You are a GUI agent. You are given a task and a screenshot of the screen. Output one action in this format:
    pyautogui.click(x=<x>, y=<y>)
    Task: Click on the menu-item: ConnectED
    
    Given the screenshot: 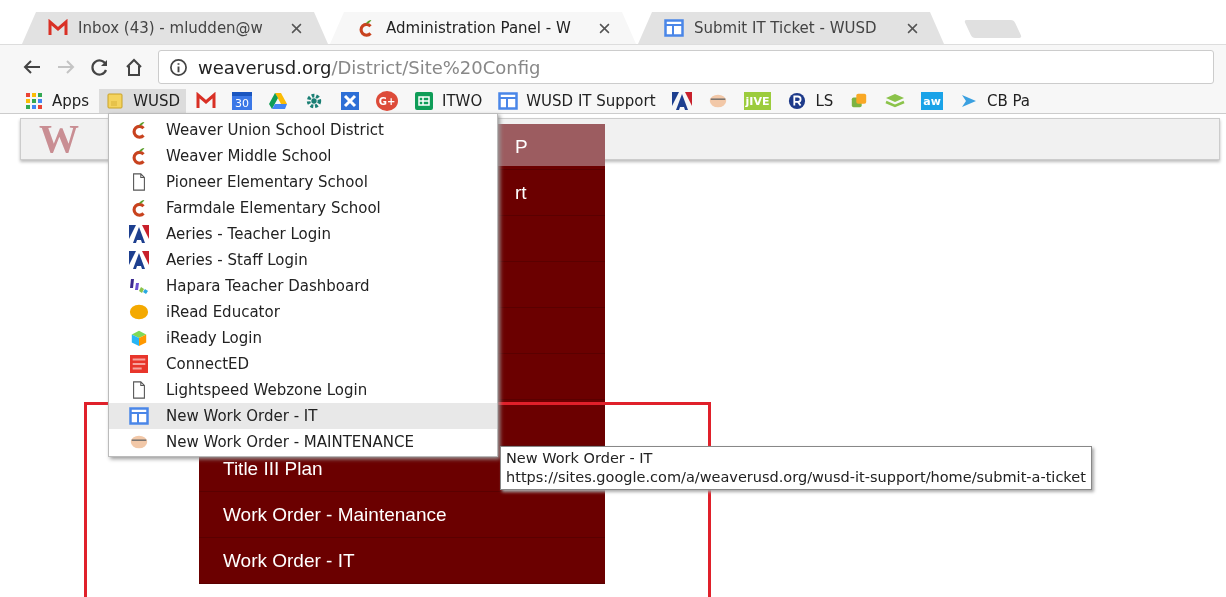 What is the action you would take?
    pyautogui.click(x=303, y=364)
    